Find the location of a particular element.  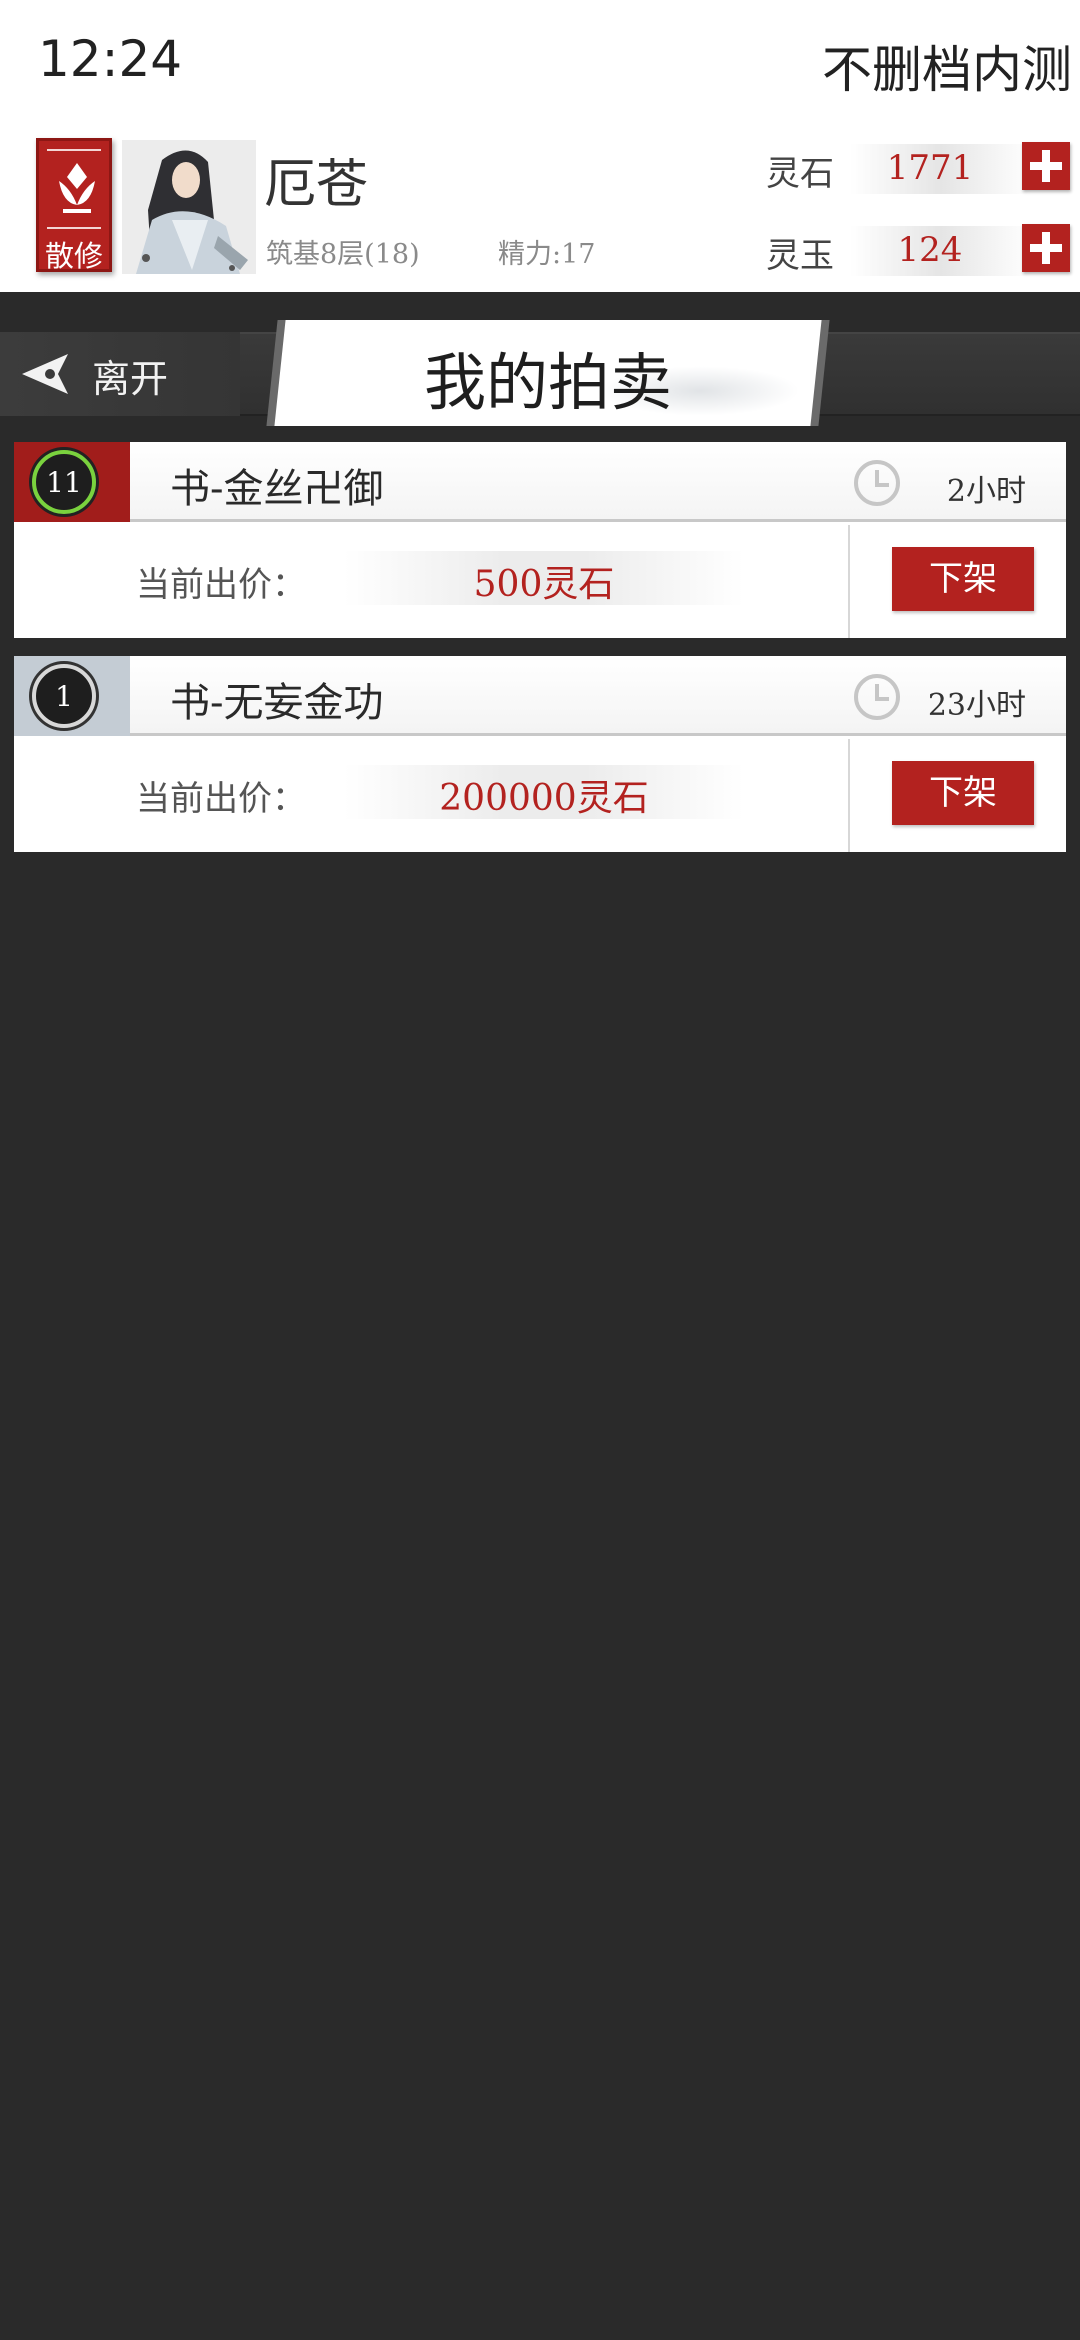

listing-body: 当前出价： 200000灵石 下架 is located at coordinates (540, 795).